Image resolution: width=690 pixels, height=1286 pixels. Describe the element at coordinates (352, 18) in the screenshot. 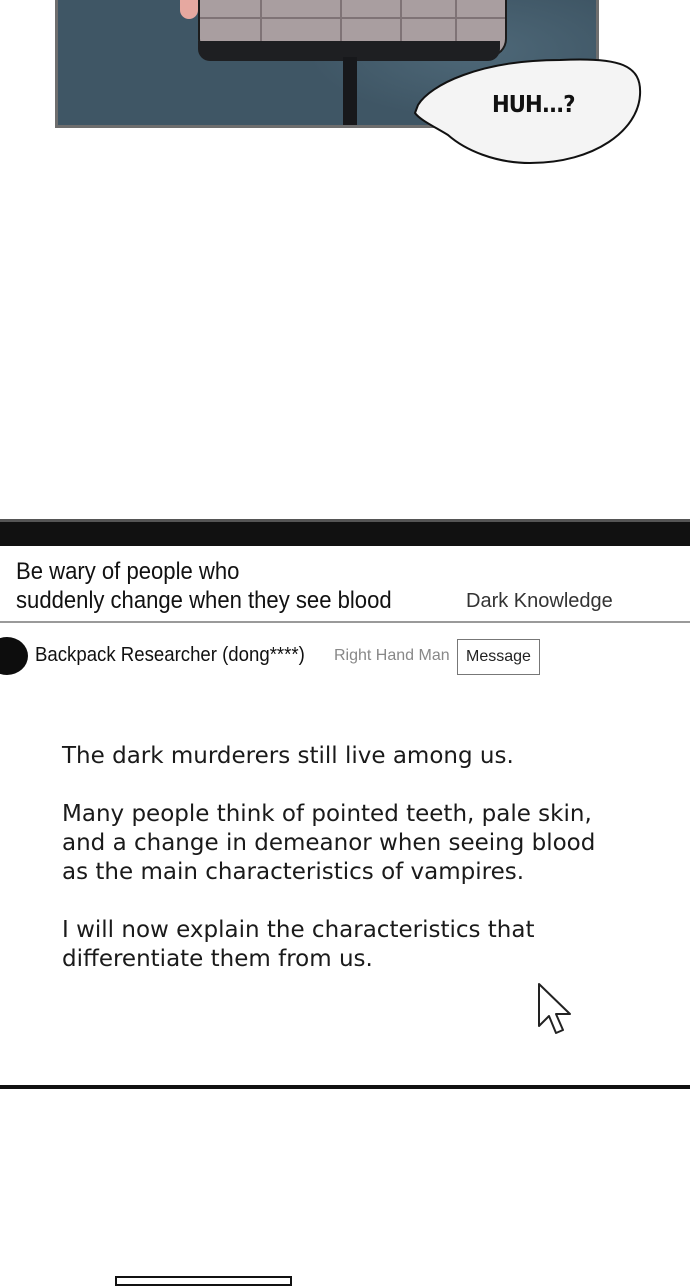

I see `plaid-line` at that location.